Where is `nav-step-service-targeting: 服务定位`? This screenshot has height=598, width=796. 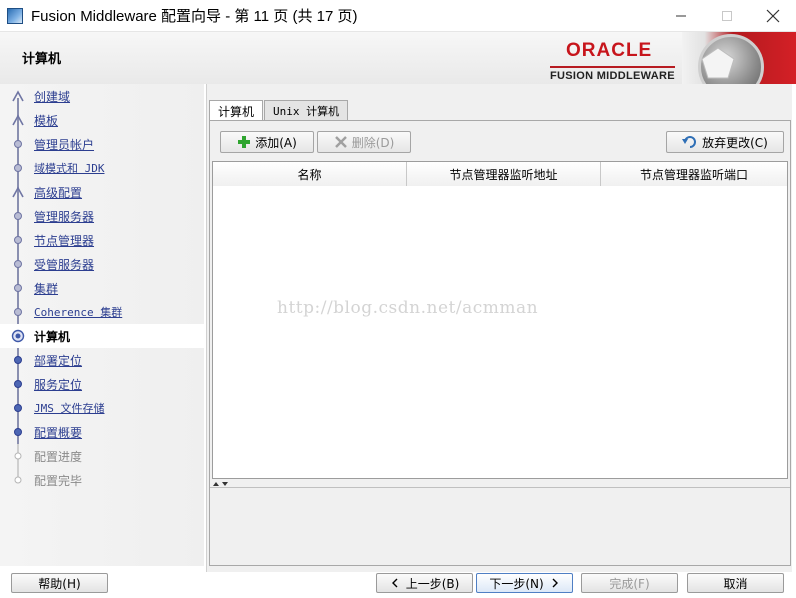 nav-step-service-targeting: 服务定位 is located at coordinates (102, 384).